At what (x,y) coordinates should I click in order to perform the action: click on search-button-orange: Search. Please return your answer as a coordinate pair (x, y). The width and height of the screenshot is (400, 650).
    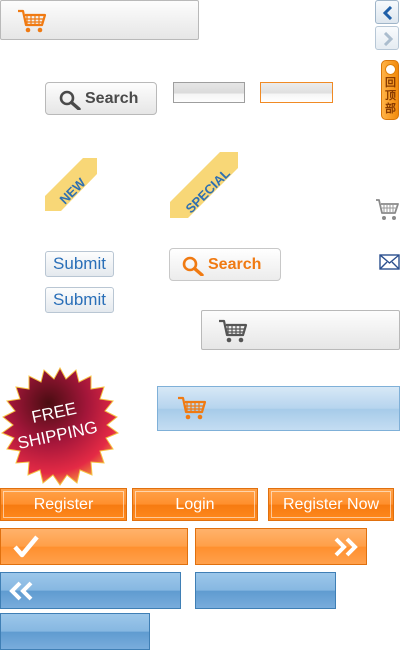
    Looking at the image, I should click on (225, 264).